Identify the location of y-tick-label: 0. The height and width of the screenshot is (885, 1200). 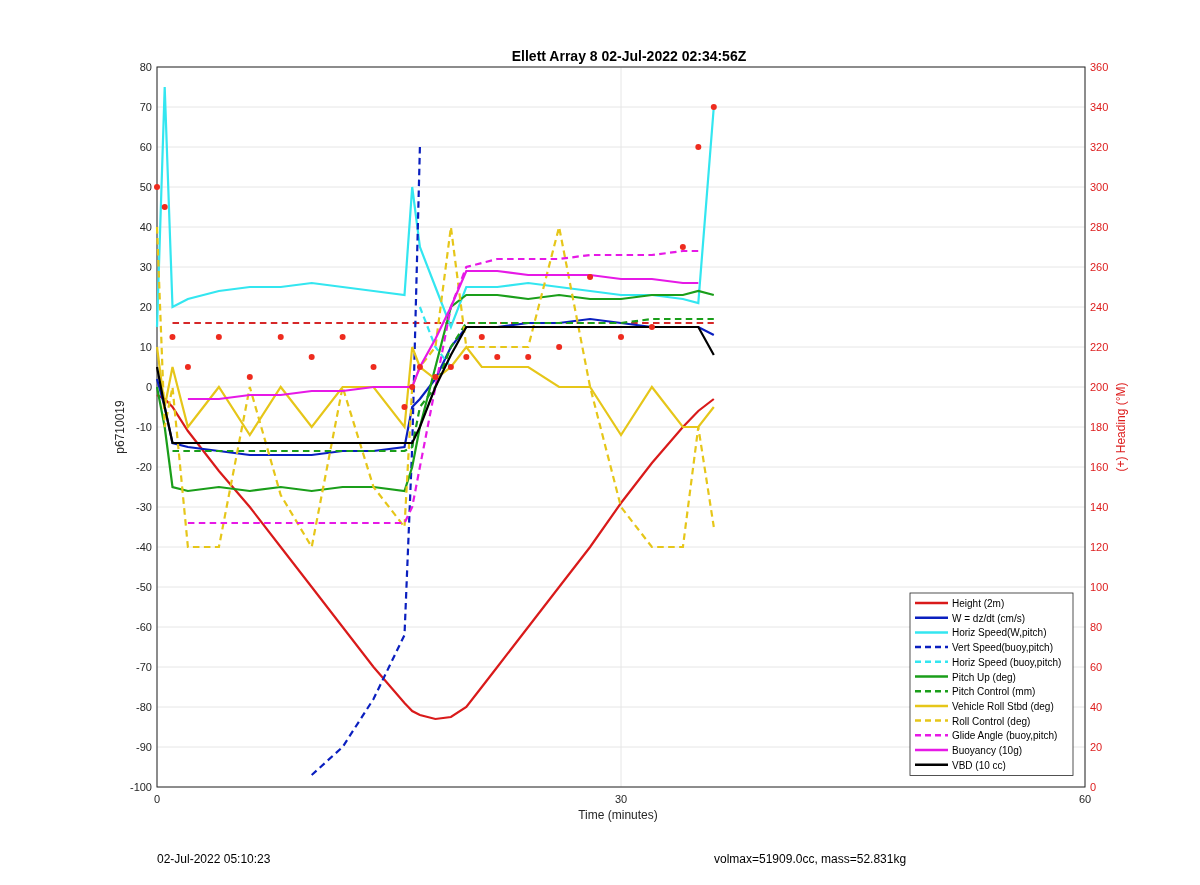
(148, 387).